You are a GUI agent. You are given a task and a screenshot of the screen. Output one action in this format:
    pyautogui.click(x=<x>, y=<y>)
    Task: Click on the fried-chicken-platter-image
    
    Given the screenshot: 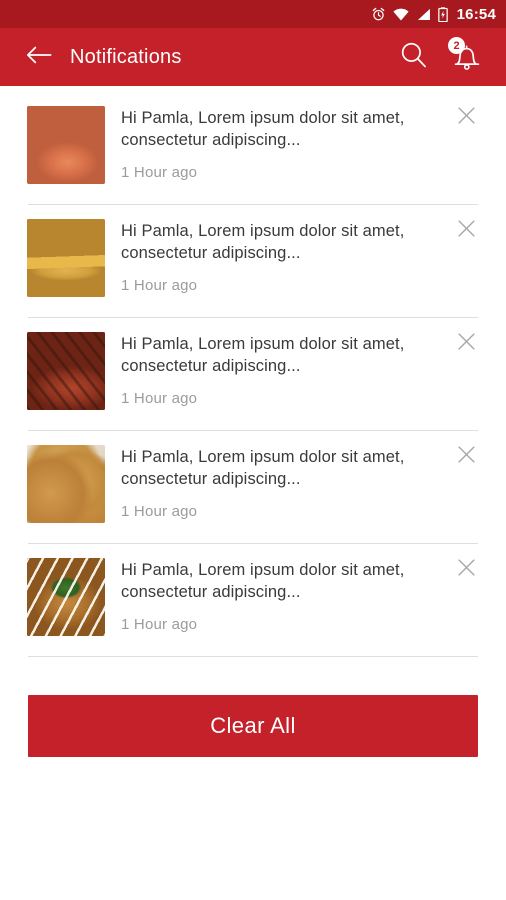 What is the action you would take?
    pyautogui.click(x=66, y=484)
    